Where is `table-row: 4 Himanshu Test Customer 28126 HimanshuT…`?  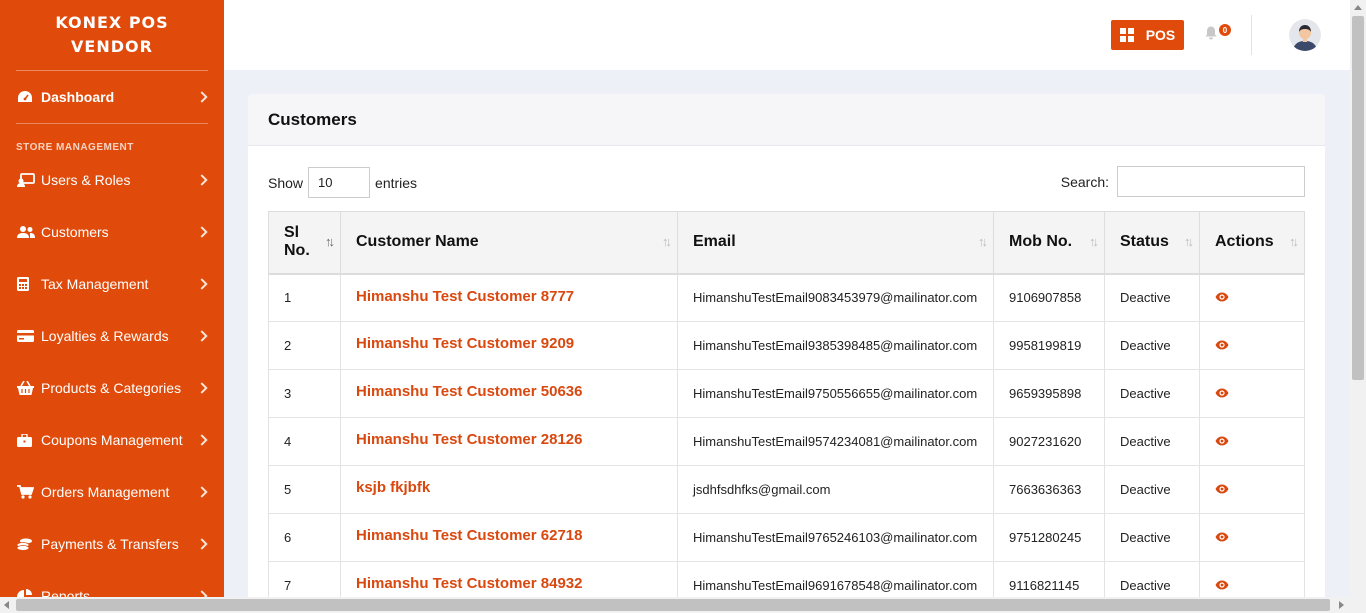 table-row: 4 Himanshu Test Customer 28126 HimanshuT… is located at coordinates (786, 441).